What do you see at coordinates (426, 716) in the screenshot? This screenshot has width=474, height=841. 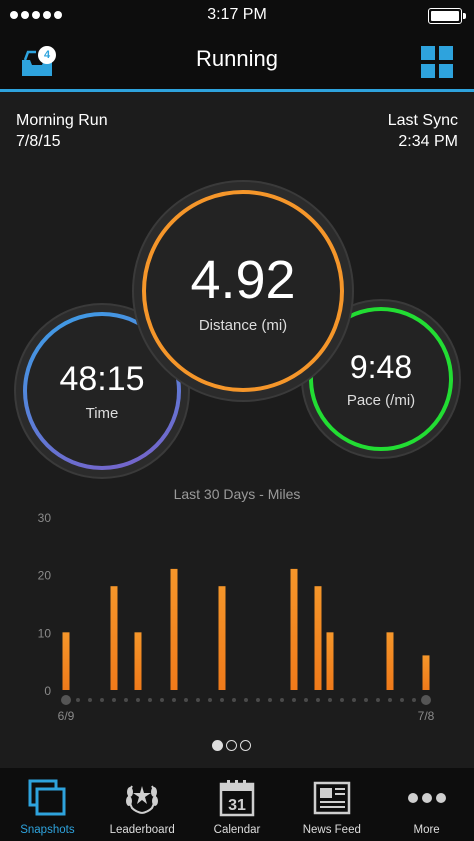 I see `x-end-label: 7/8` at bounding box center [426, 716].